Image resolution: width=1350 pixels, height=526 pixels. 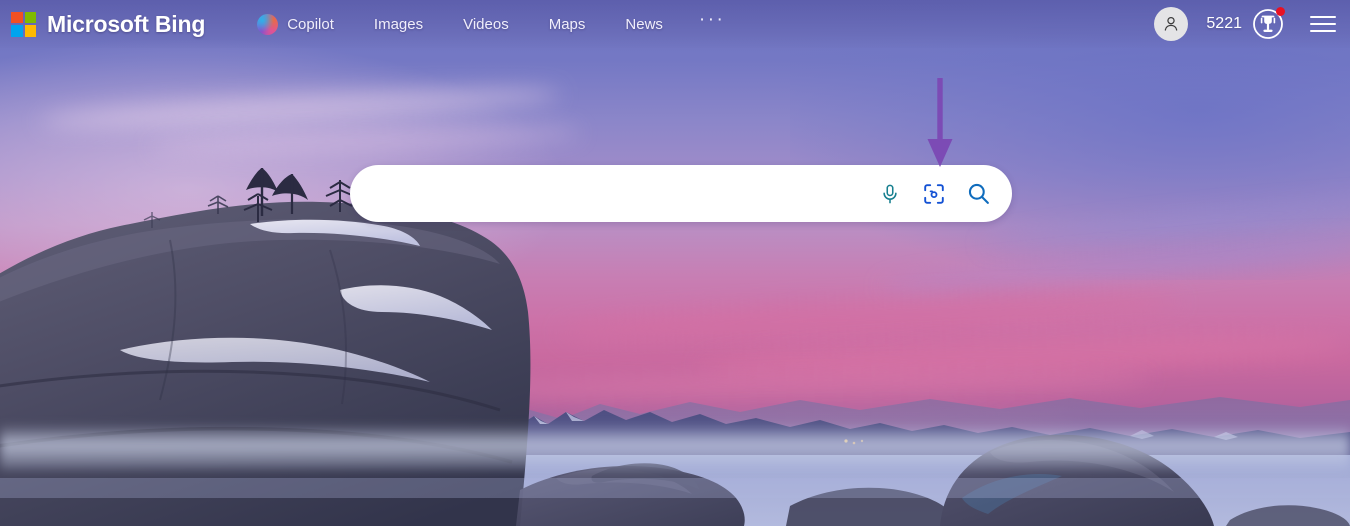 I want to click on search-input, so click(x=618, y=193).